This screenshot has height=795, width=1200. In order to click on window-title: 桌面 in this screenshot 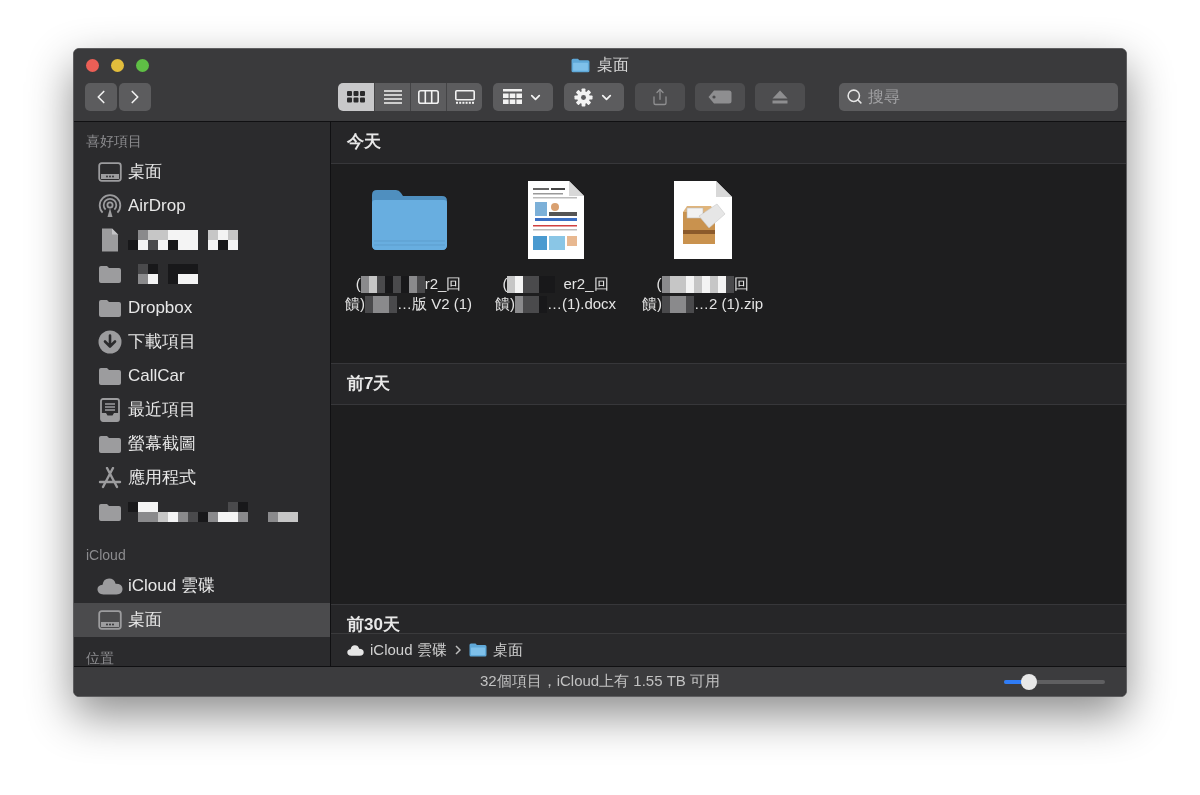, I will do `click(613, 65)`.